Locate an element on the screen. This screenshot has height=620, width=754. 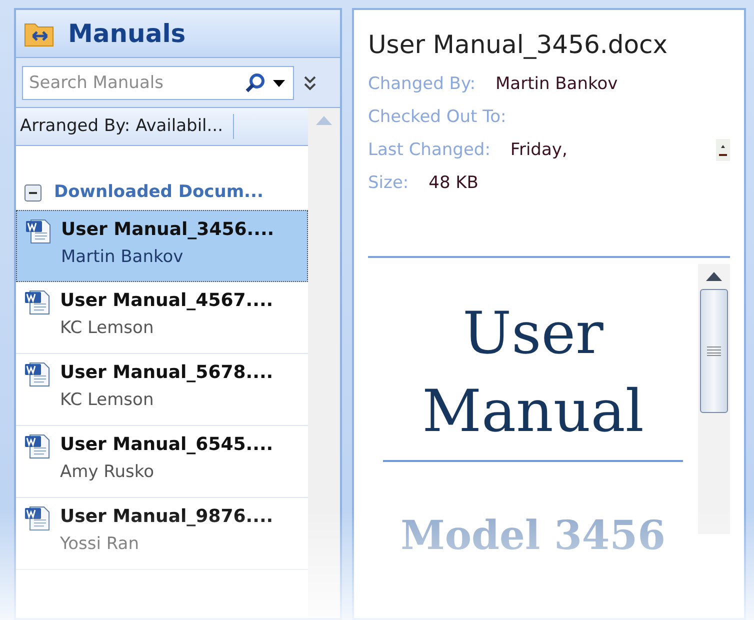
property-label: Last Changed: is located at coordinates (429, 150).